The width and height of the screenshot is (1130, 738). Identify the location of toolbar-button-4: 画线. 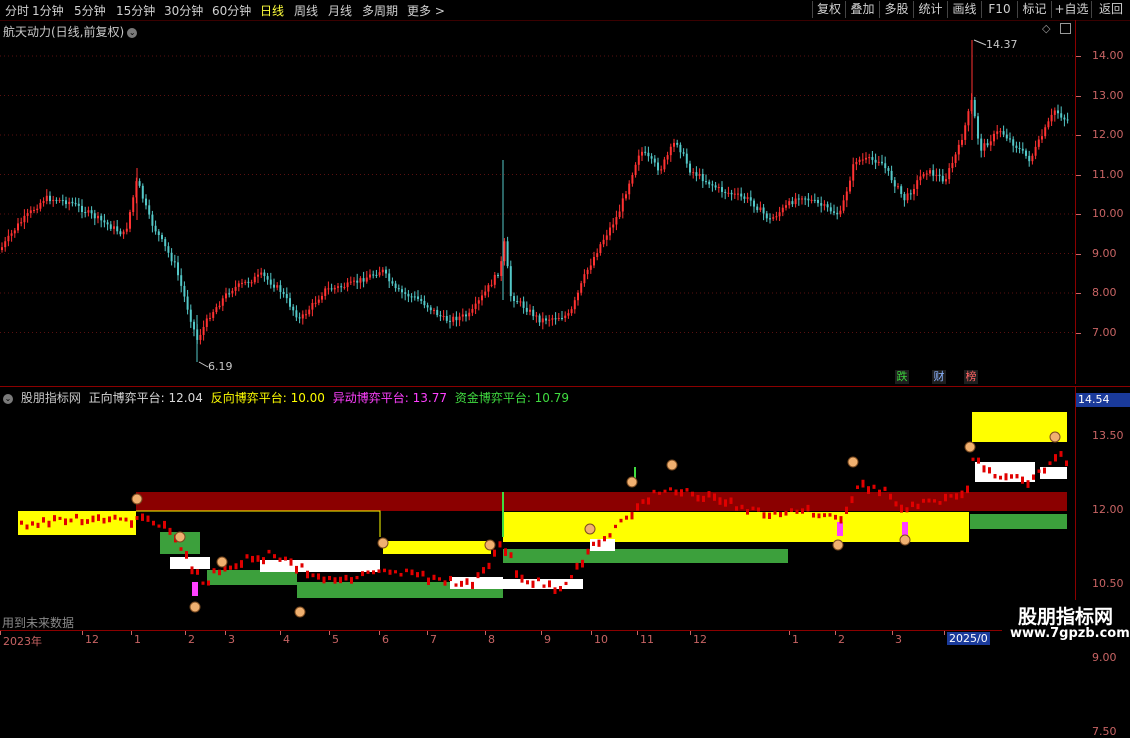
(964, 9).